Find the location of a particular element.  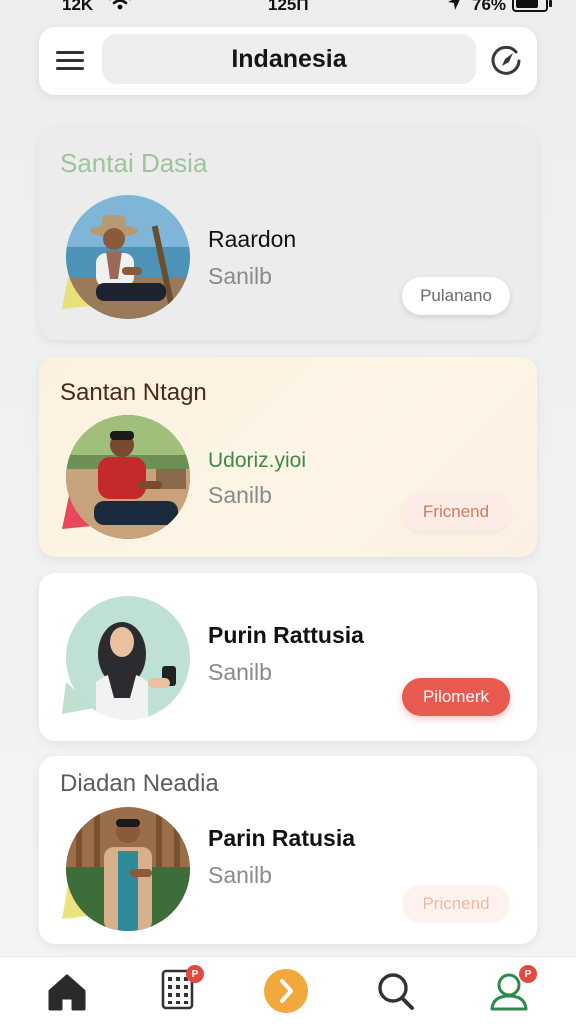

nav-search is located at coordinates (395, 990).